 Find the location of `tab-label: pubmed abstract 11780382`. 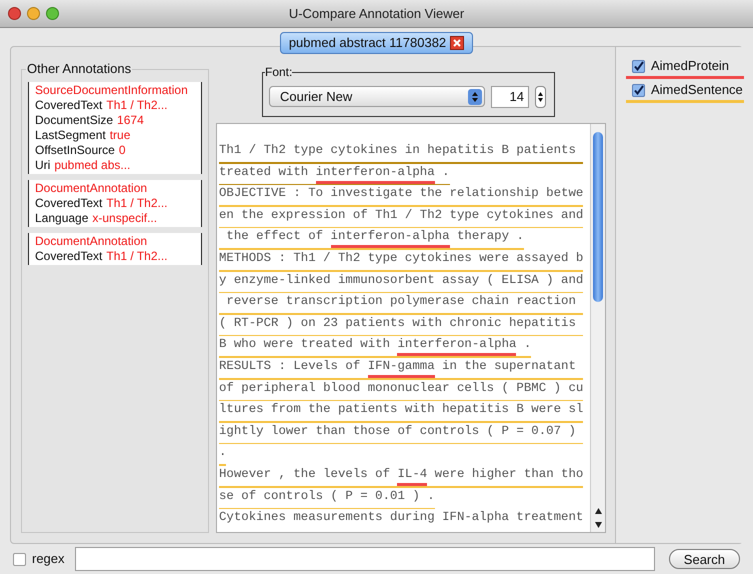

tab-label: pubmed abstract 11780382 is located at coordinates (367, 43).